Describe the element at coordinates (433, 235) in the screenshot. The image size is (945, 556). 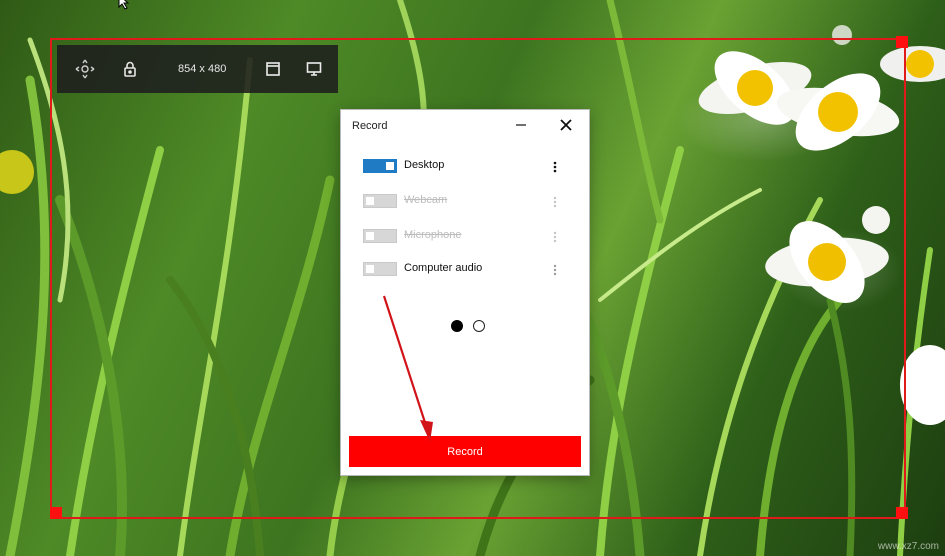
I see `source-label: Microphone` at that location.